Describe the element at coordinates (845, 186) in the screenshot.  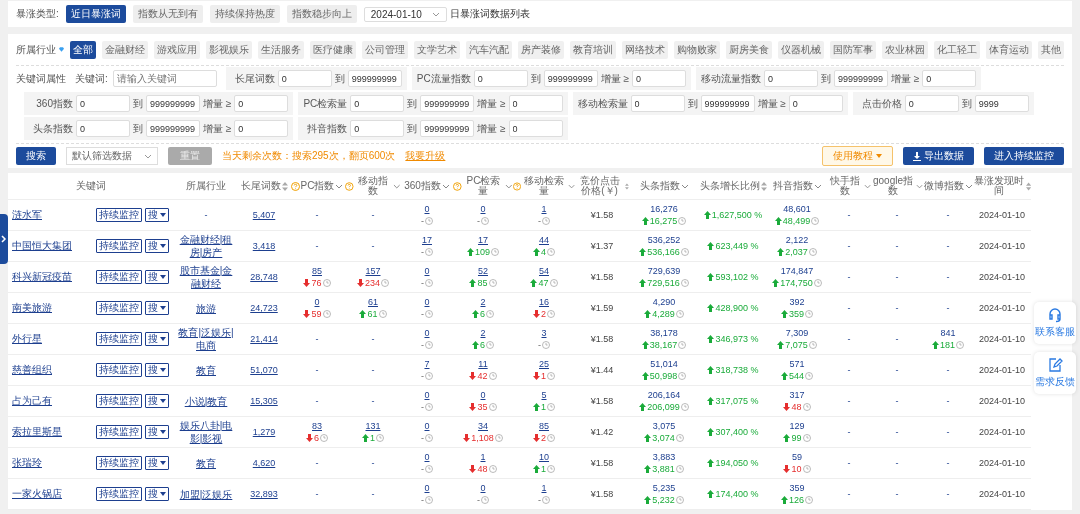
I see `column-header: 快手指数` at that location.